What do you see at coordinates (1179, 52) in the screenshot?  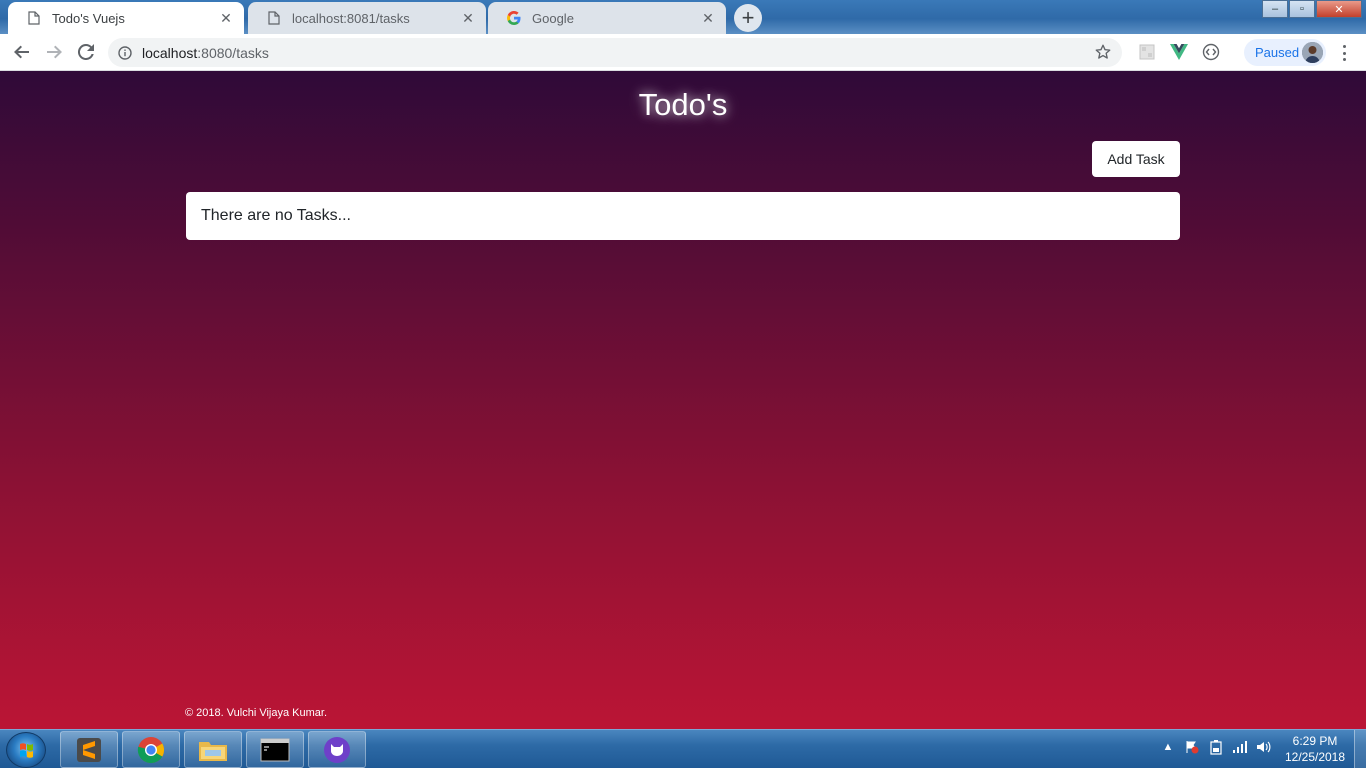 I see `vue-devtools-icon` at bounding box center [1179, 52].